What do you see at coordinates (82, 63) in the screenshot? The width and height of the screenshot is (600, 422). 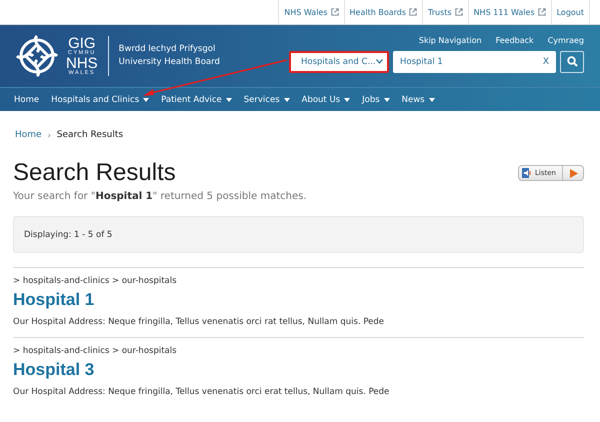 I see `logo-text: NHS` at bounding box center [82, 63].